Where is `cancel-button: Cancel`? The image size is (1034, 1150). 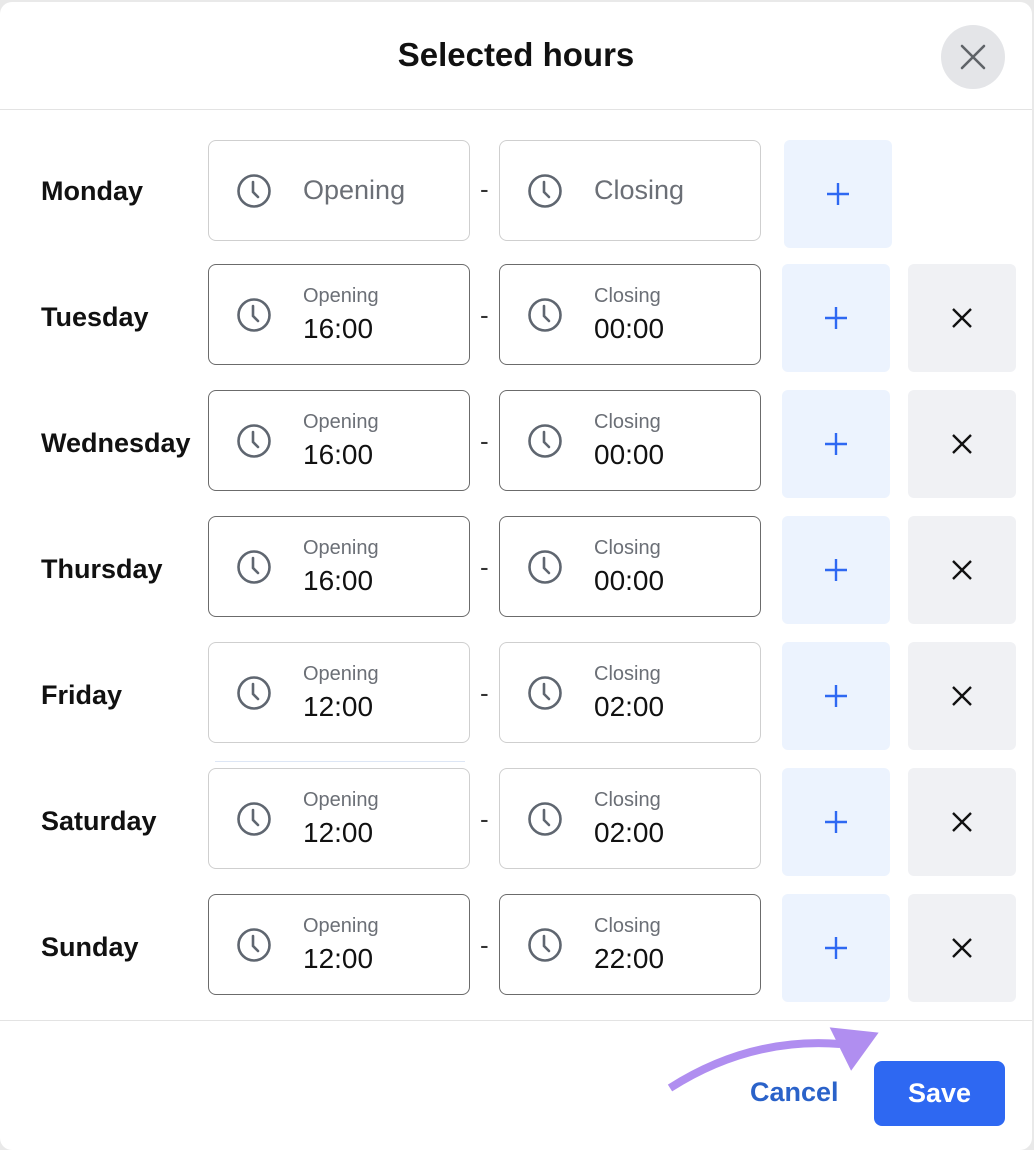 cancel-button: Cancel is located at coordinates (794, 1092).